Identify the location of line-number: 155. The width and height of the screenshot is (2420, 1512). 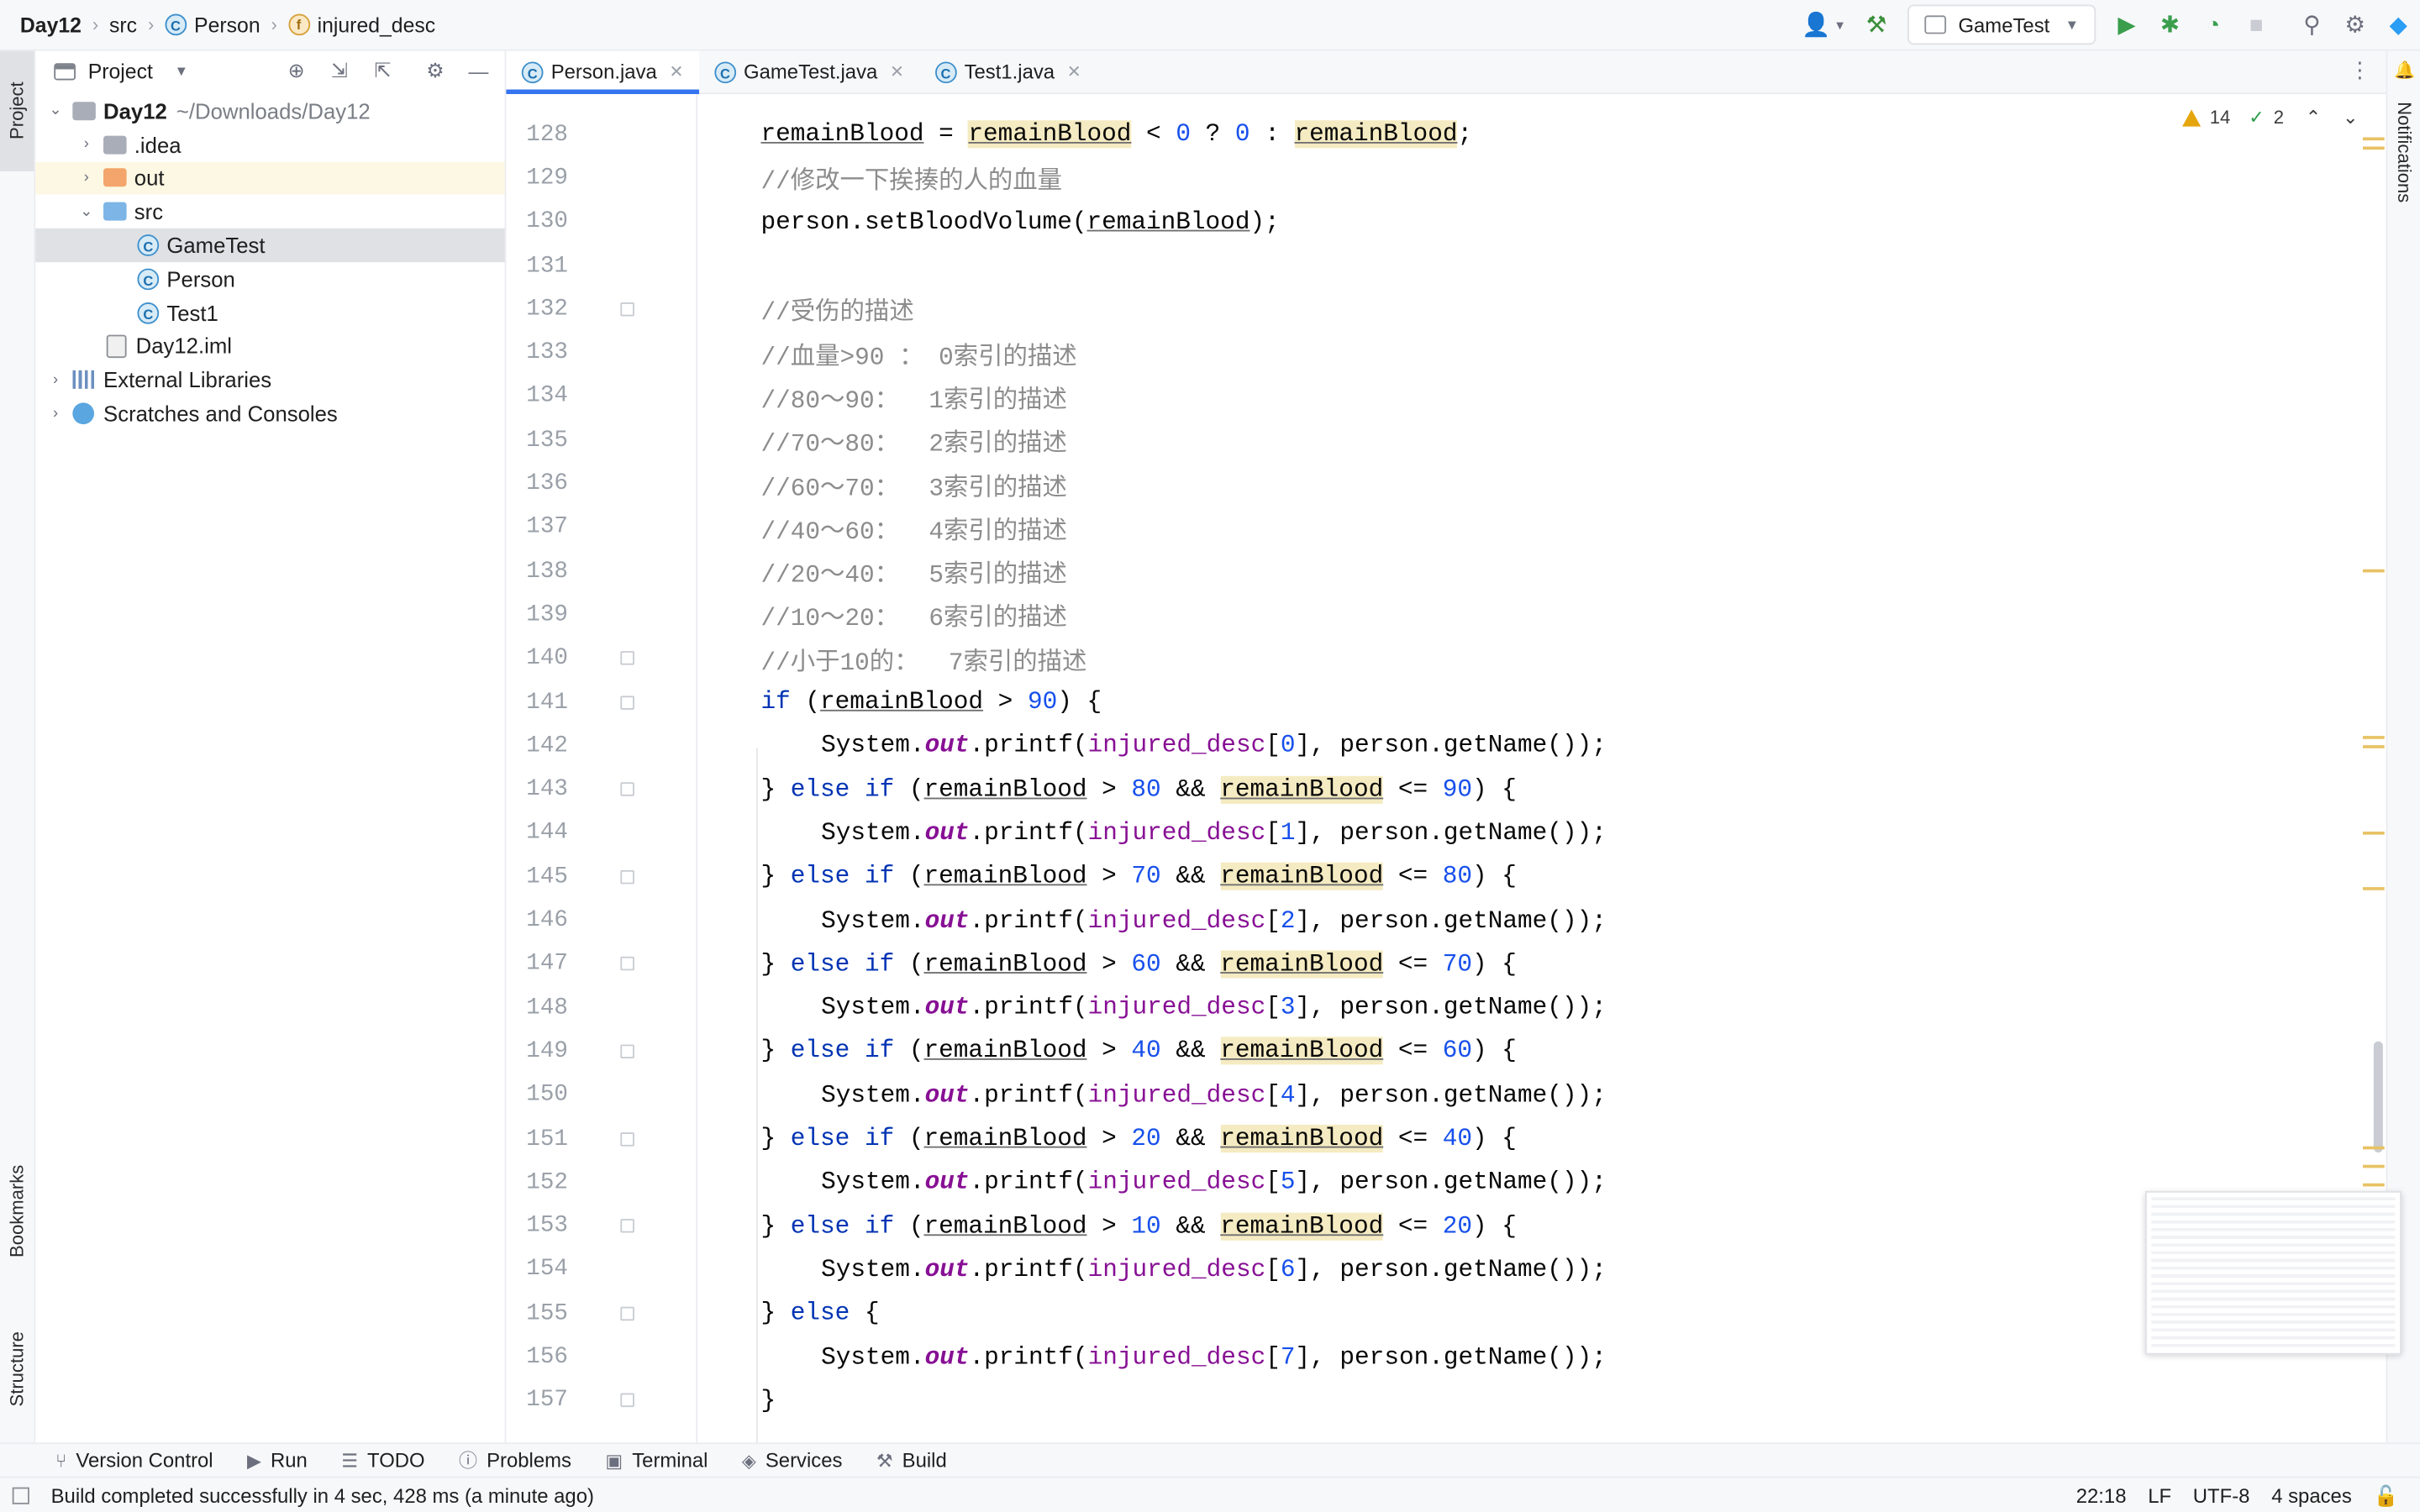
(537, 1313).